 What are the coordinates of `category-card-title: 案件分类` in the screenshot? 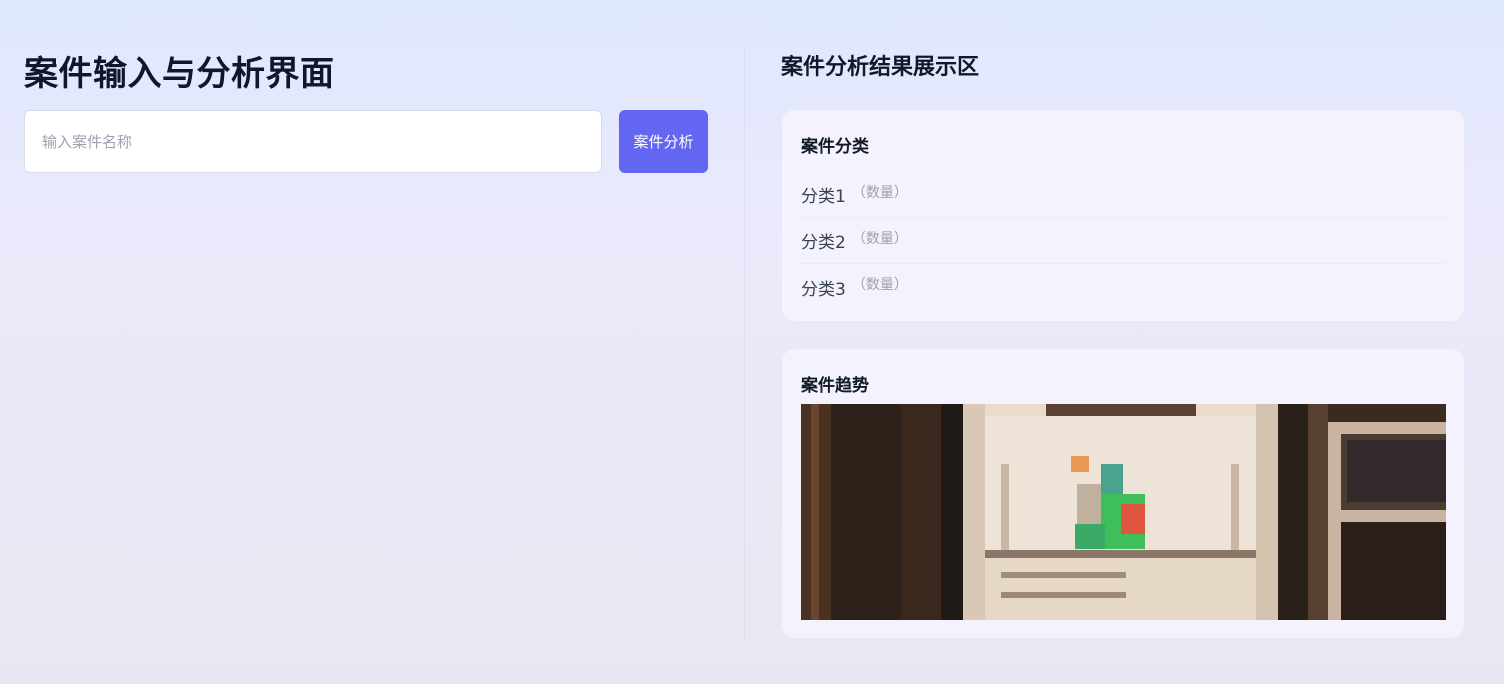 It's located at (835, 147).